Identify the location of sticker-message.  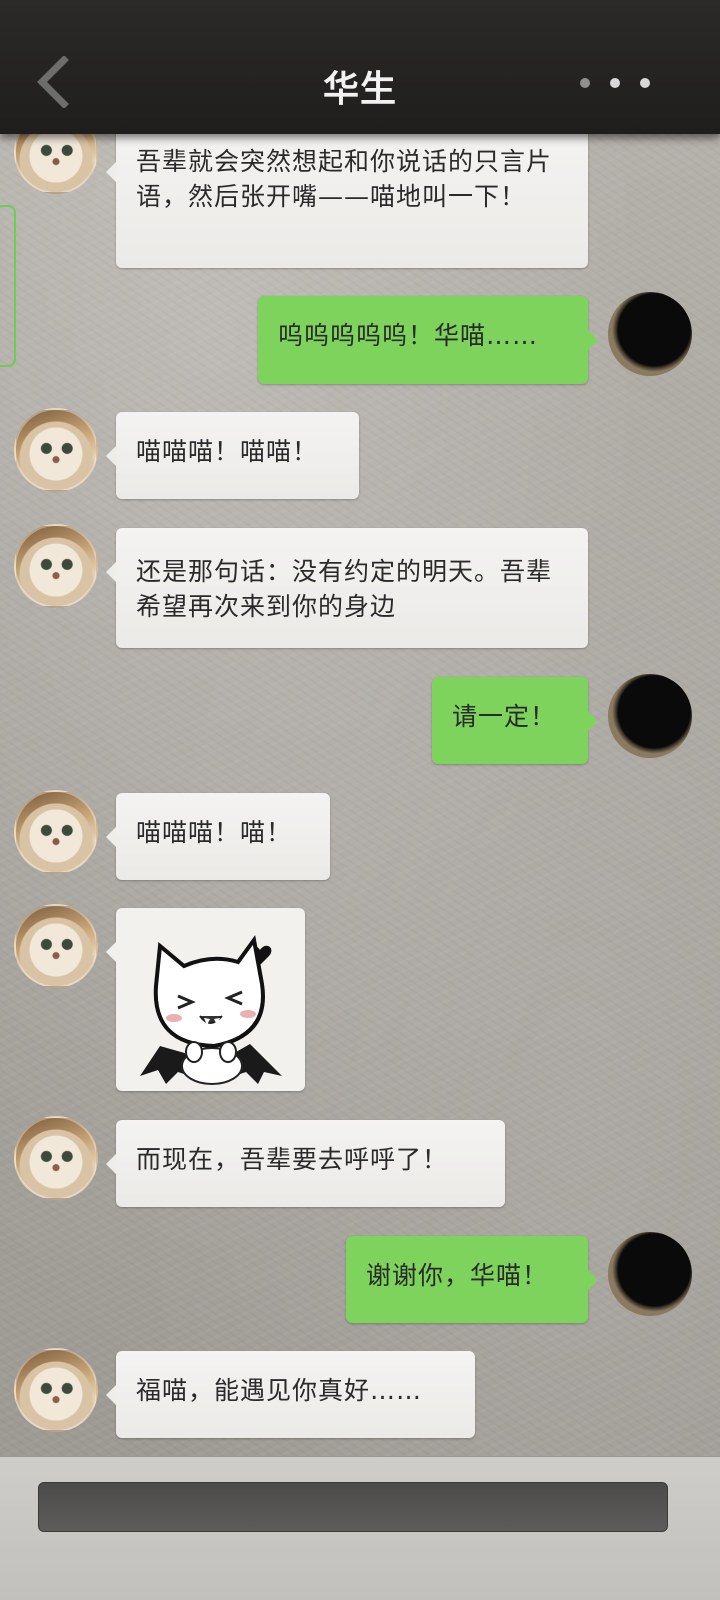
(205, 999).